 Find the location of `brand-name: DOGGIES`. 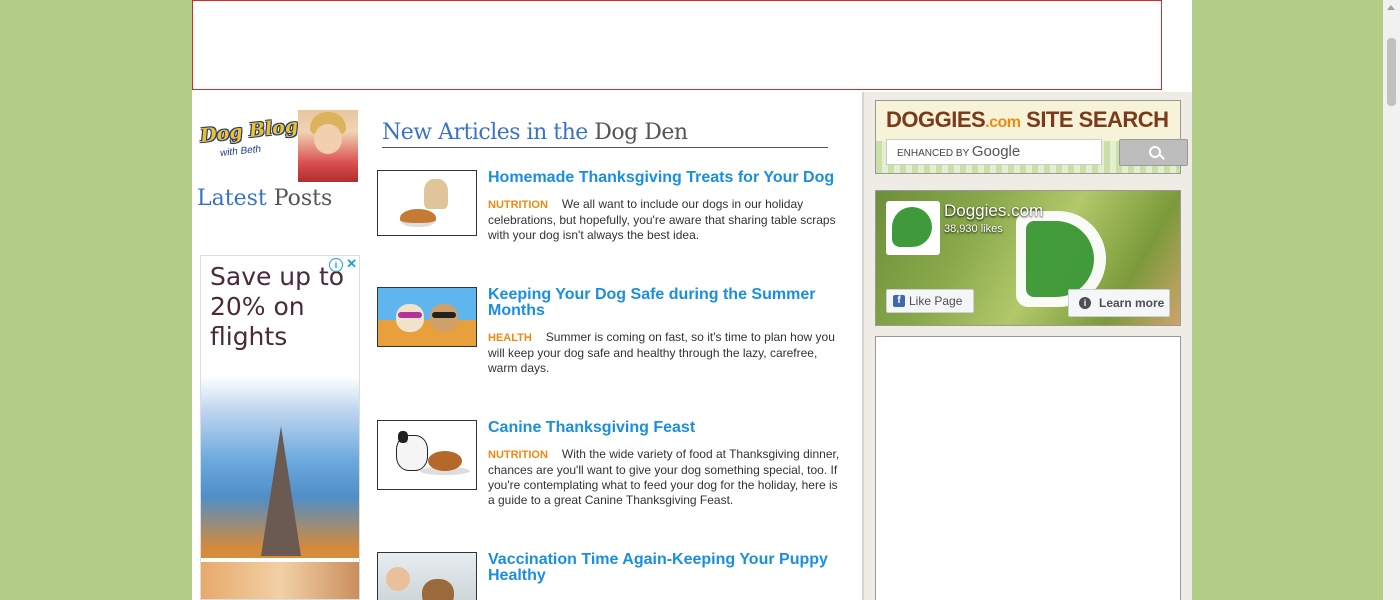

brand-name: DOGGIES is located at coordinates (936, 119).